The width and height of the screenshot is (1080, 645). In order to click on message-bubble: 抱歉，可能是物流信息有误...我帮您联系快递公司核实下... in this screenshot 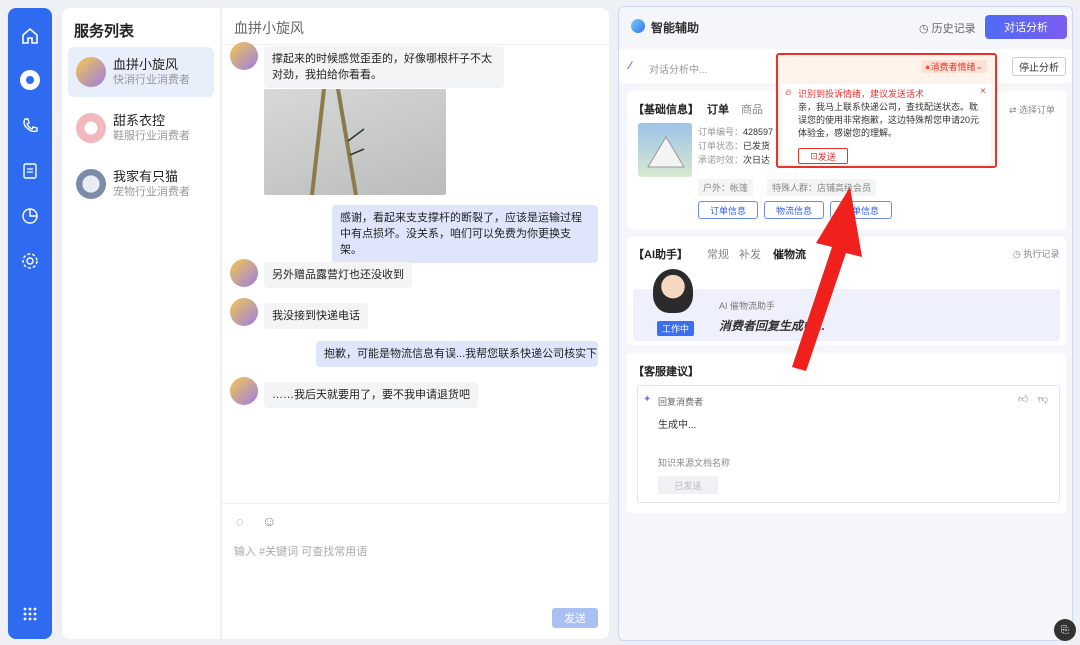, I will do `click(457, 354)`.